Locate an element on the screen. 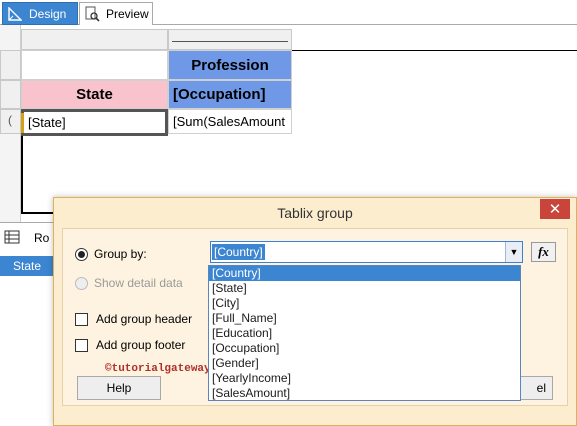 This screenshot has width=577, height=426. group-by-label: Group by: is located at coordinates (120, 254).